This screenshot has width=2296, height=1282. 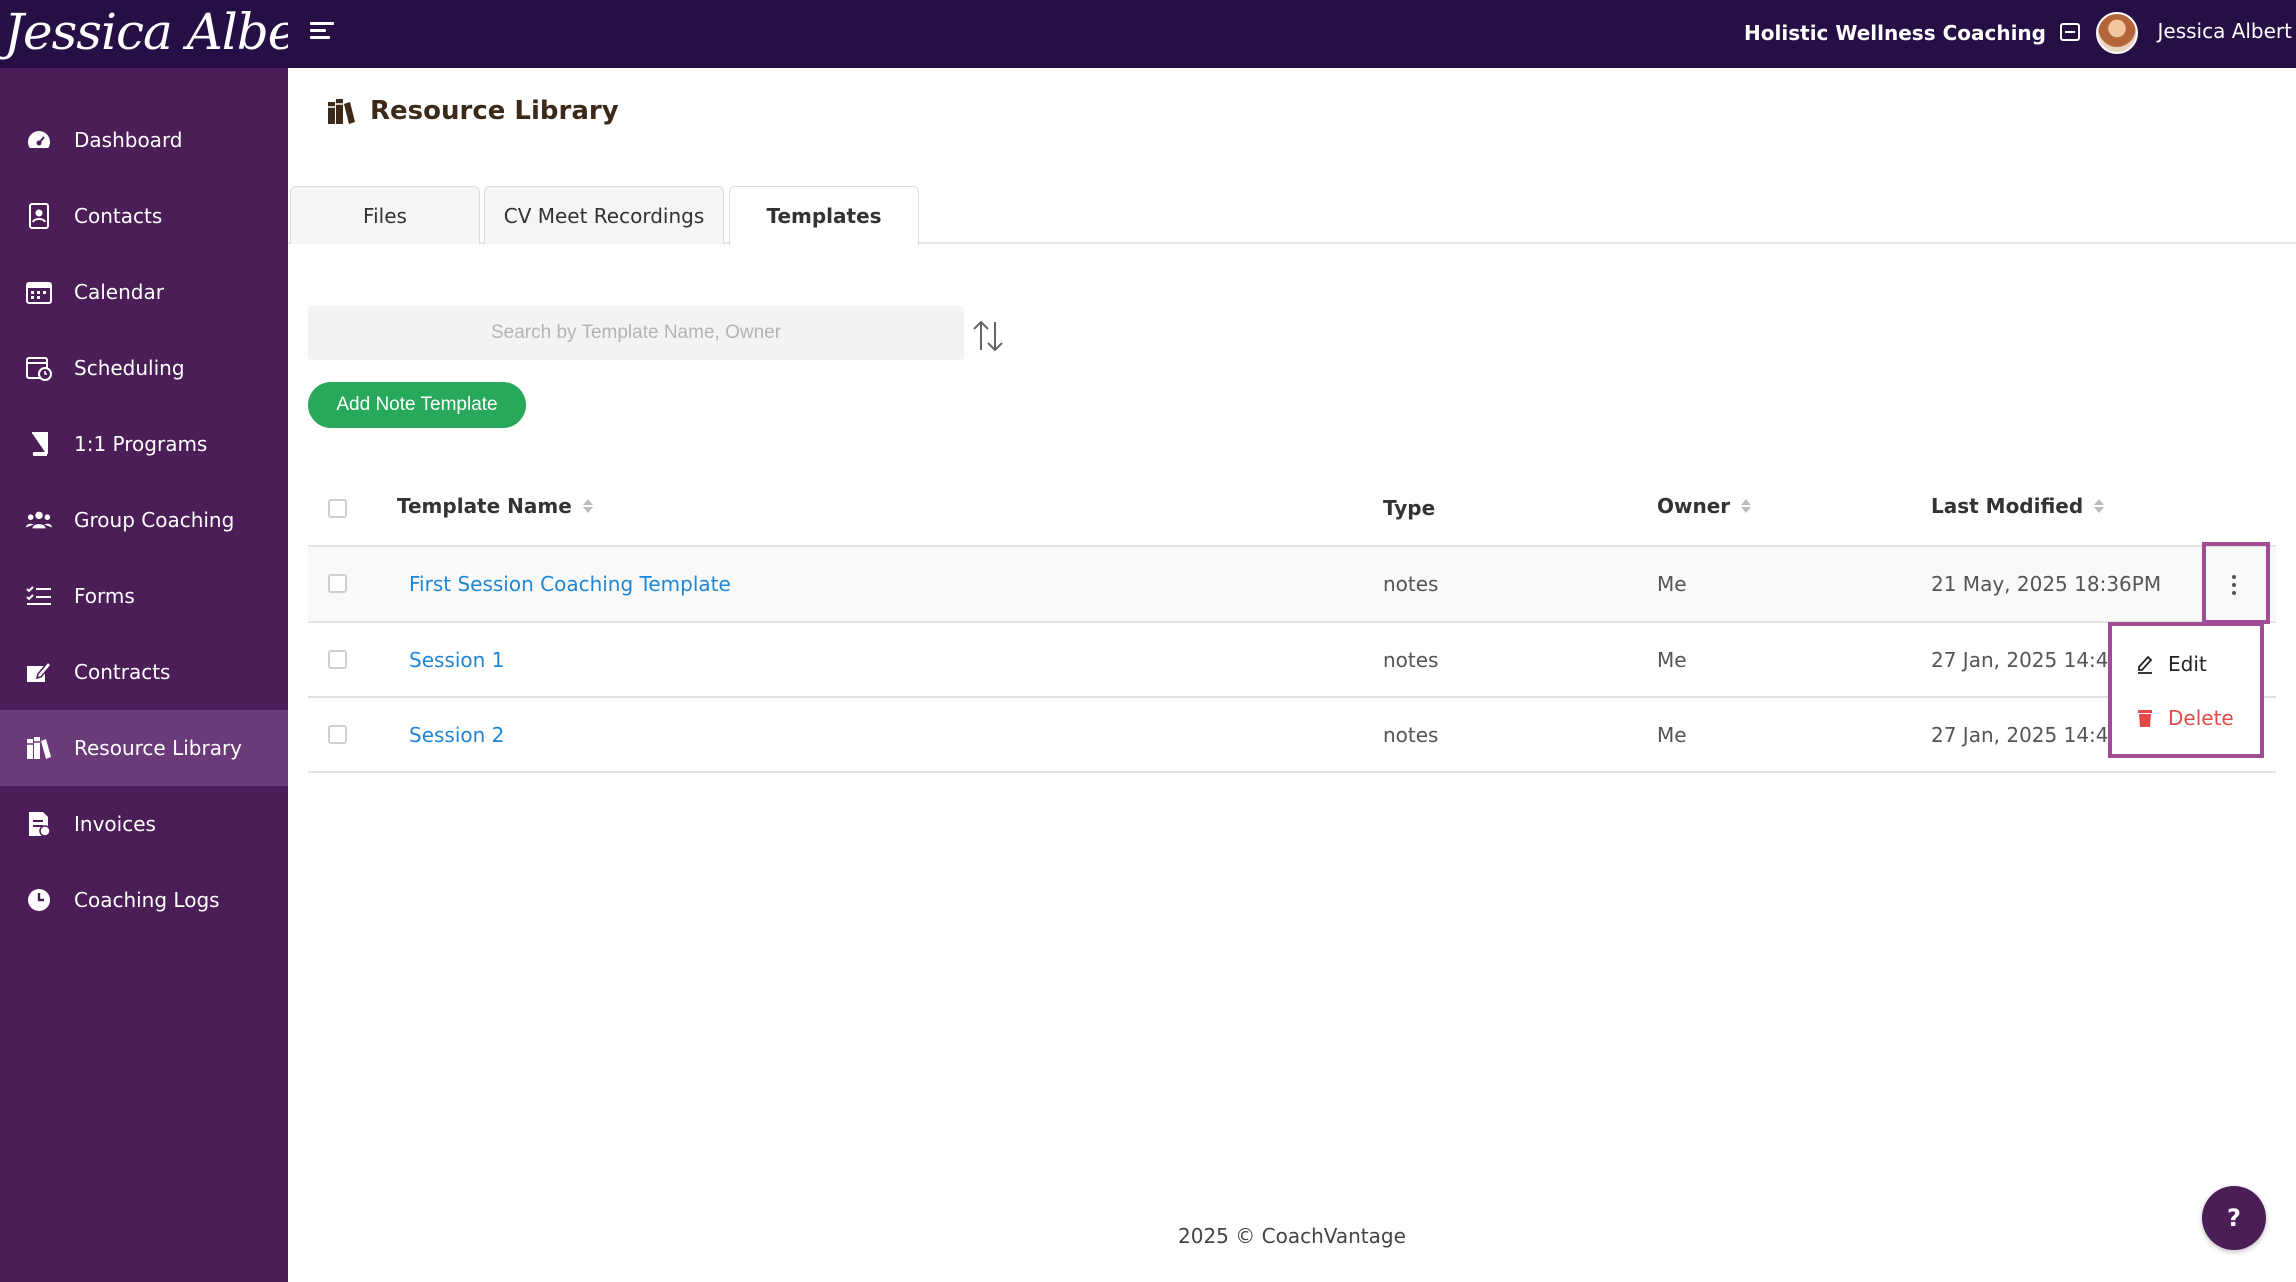 I want to click on template-name-link: First Session Coaching Template, so click(x=570, y=584).